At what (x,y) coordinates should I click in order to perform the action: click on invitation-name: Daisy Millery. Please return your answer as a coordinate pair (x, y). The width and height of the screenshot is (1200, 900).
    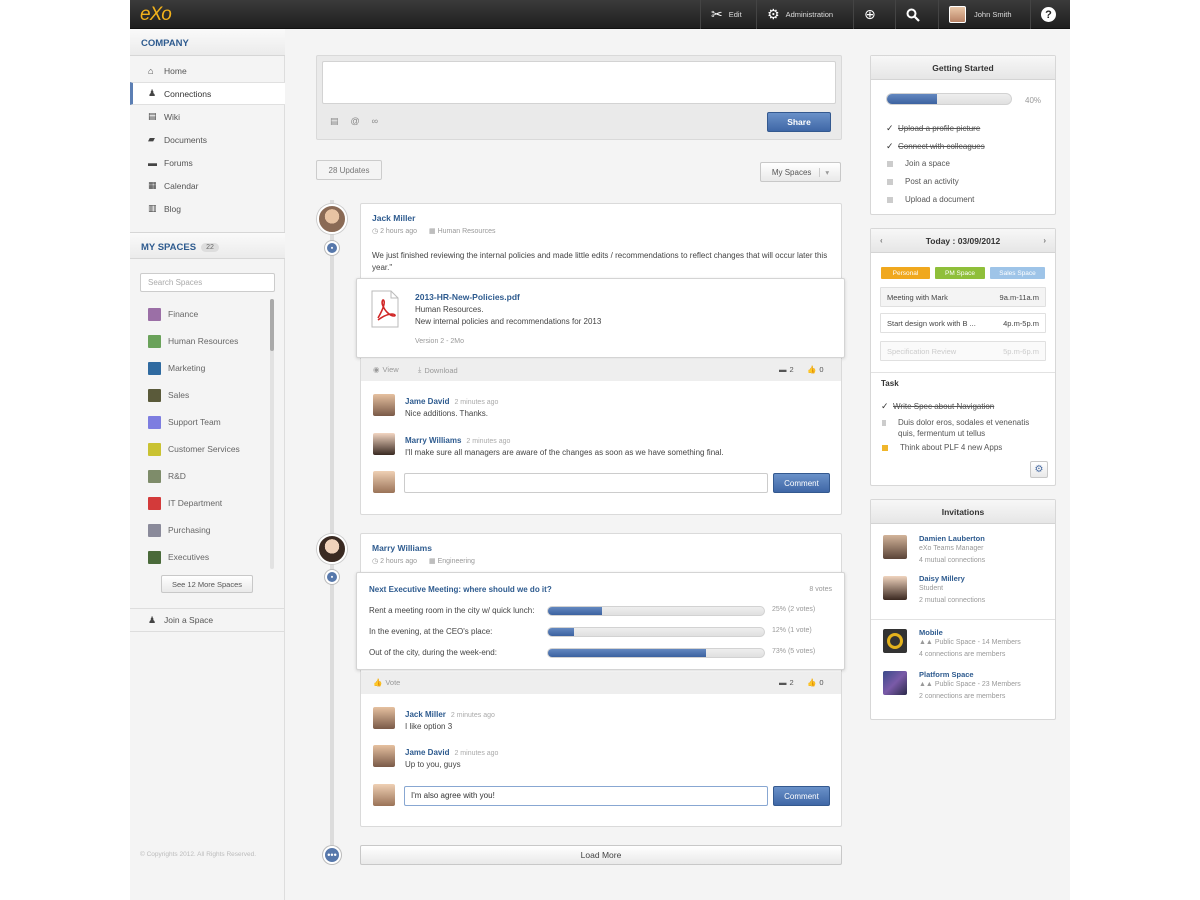
    Looking at the image, I should click on (952, 578).